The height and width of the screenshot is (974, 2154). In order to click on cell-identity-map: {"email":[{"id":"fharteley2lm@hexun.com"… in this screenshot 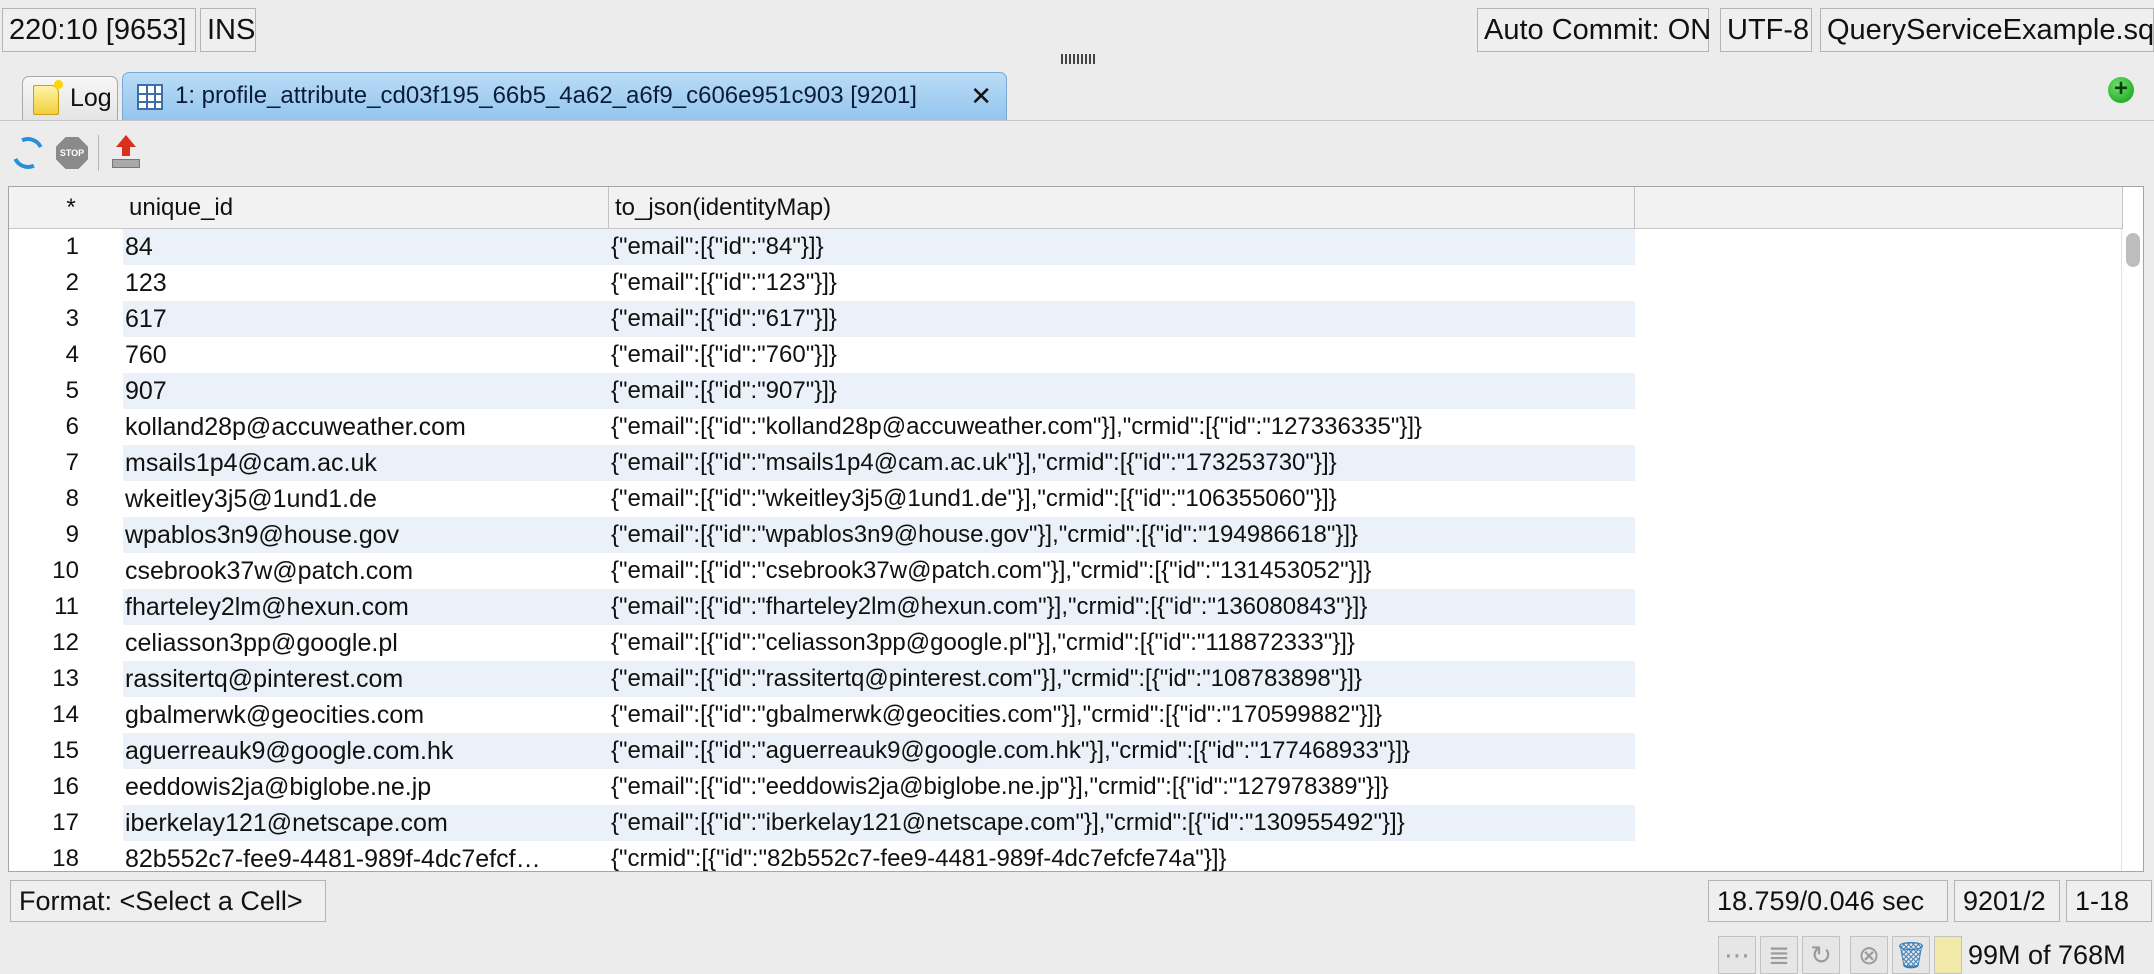, I will do `click(1121, 607)`.